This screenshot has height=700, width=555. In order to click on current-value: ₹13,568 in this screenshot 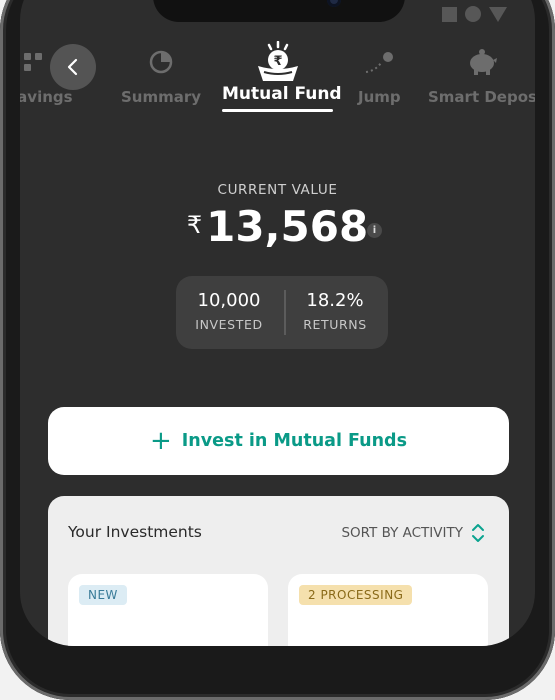, I will do `click(277, 226)`.